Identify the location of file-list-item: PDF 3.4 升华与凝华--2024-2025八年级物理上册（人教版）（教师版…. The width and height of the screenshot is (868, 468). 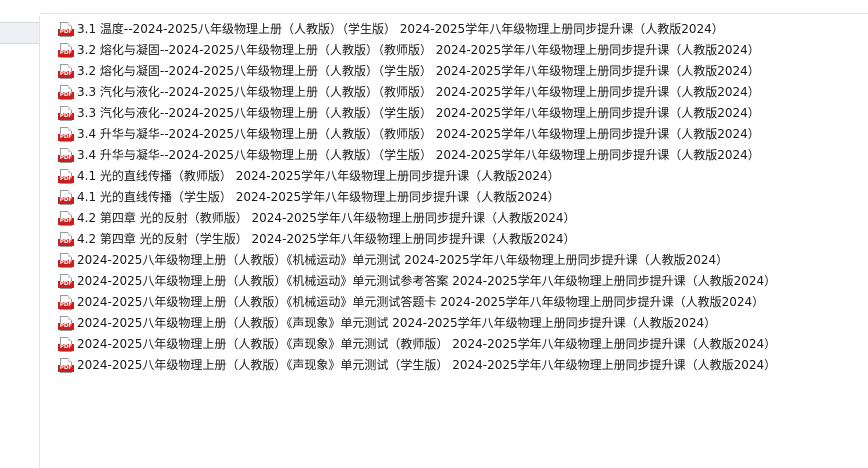
(460, 134).